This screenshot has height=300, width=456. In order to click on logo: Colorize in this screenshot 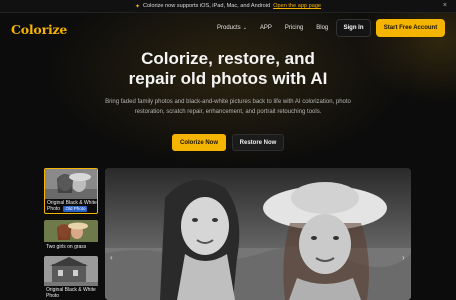, I will do `click(39, 29)`.